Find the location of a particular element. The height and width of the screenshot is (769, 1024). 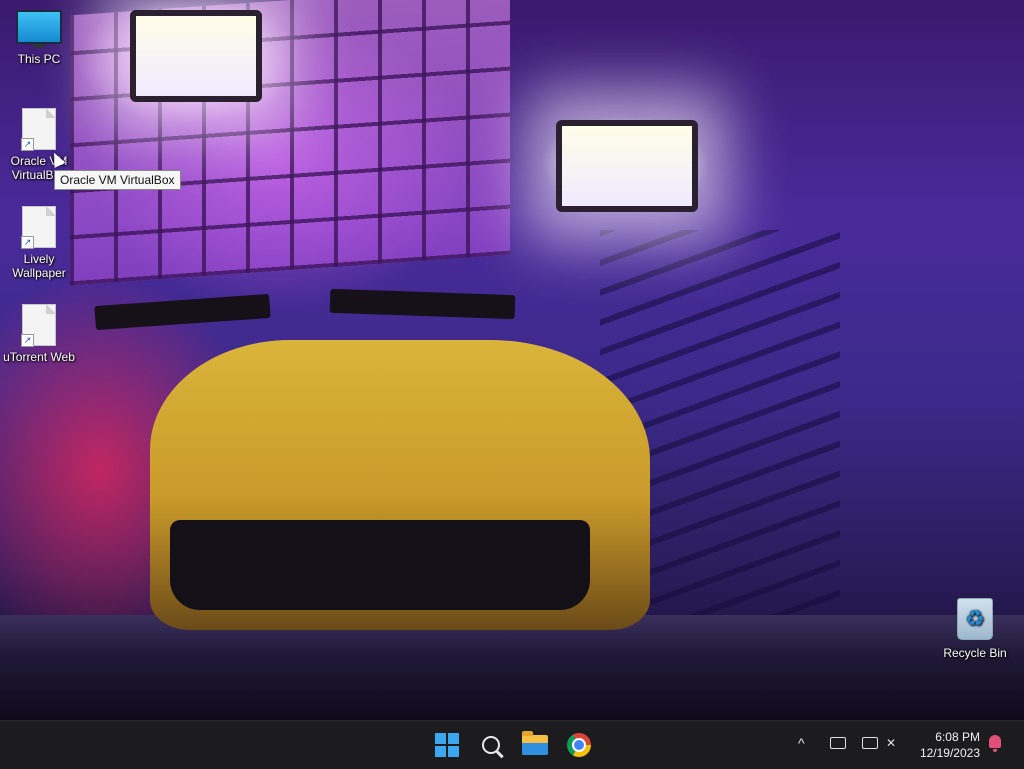

wallpaper-car-wing-right is located at coordinates (422, 304).